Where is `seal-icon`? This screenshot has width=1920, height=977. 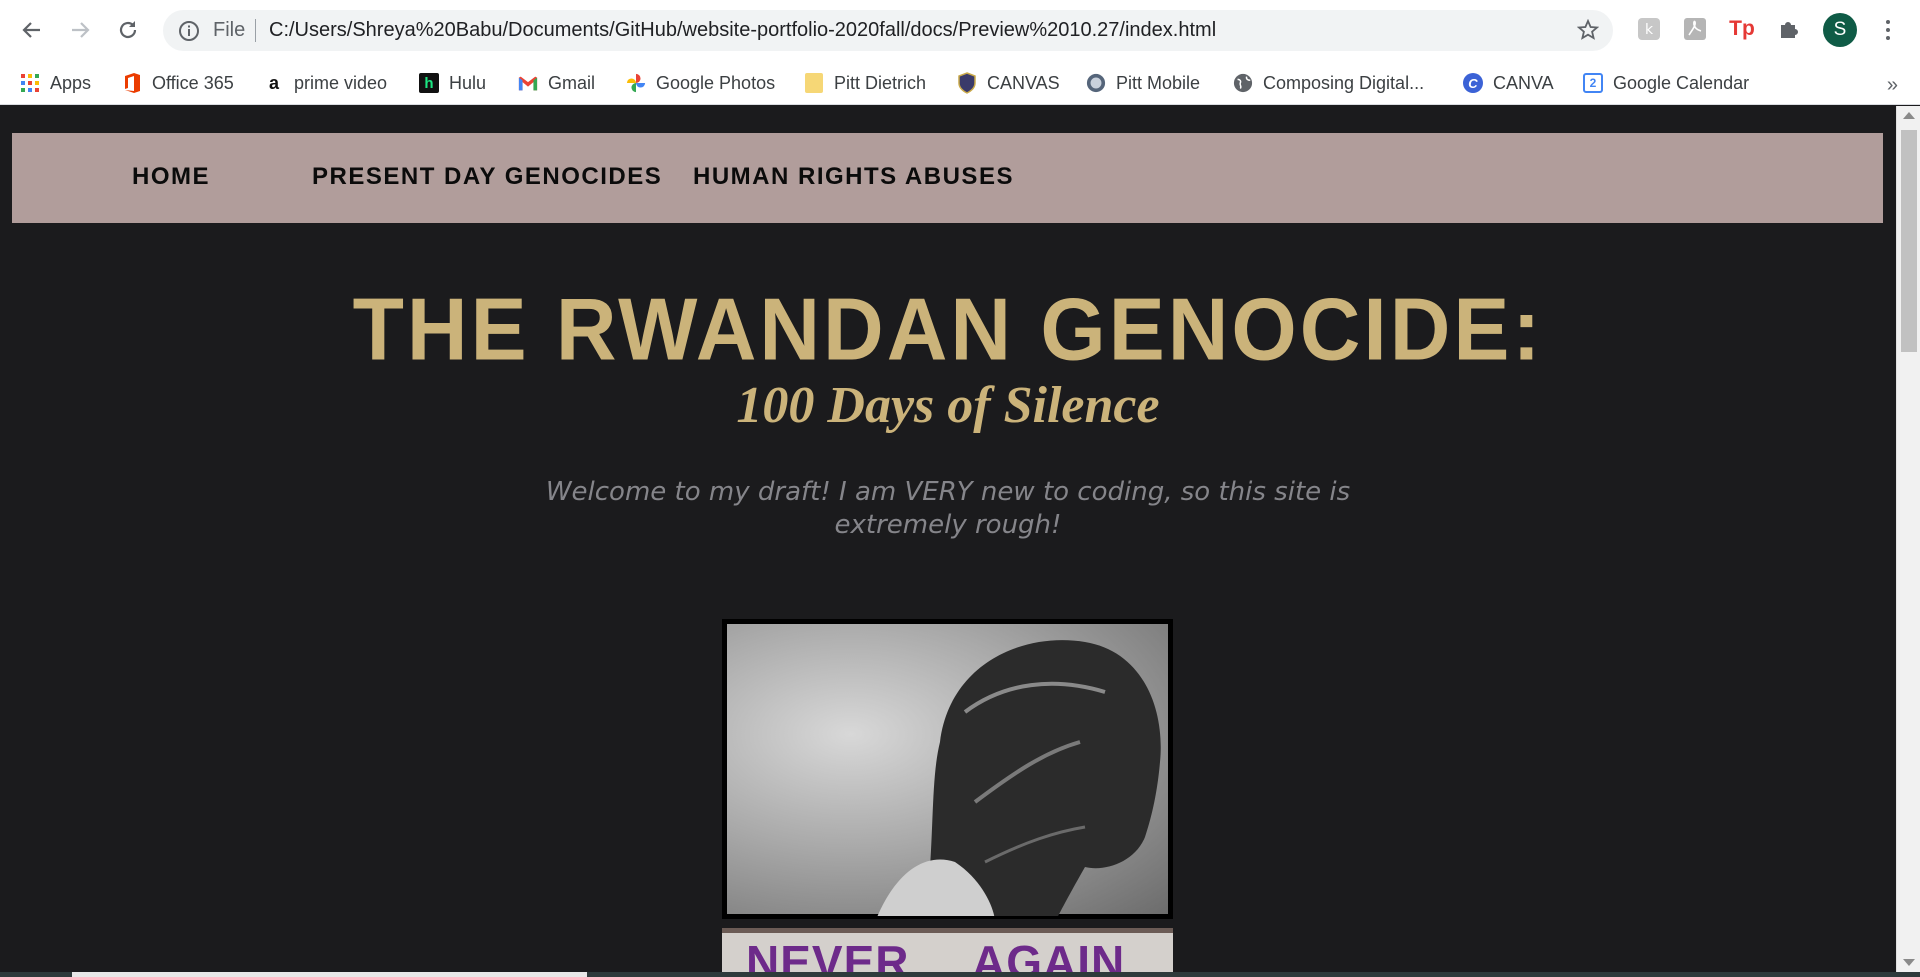
seal-icon is located at coordinates (1096, 83).